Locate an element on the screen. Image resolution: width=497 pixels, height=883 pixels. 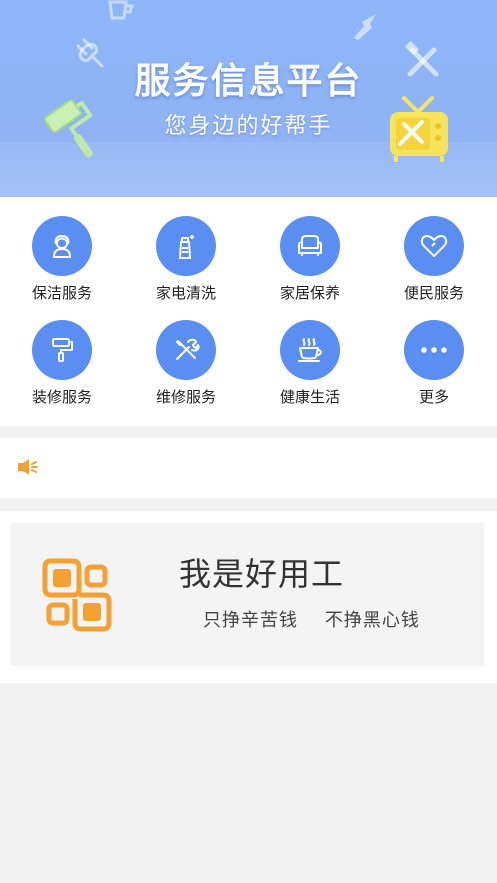
more-dots-icon is located at coordinates (434, 350).